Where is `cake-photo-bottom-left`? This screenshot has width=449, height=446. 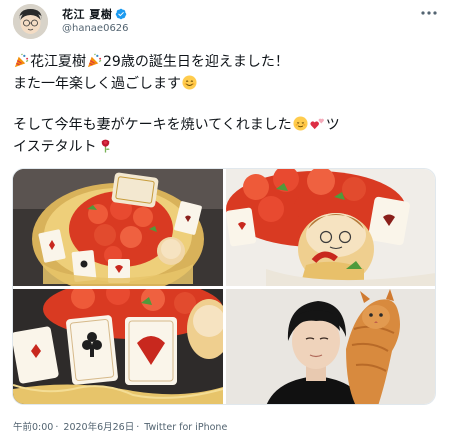
cake-photo-bottom-left is located at coordinates (118, 346).